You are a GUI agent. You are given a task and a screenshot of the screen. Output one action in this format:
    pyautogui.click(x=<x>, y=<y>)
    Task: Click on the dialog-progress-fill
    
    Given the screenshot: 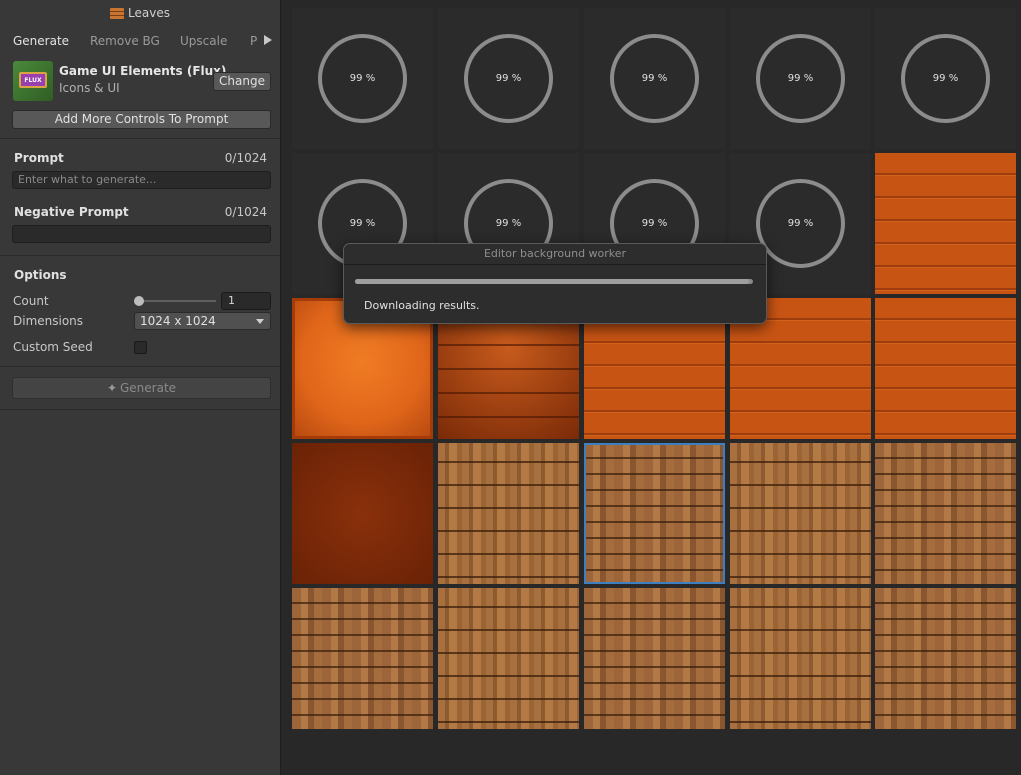 What is the action you would take?
    pyautogui.click(x=552, y=281)
    